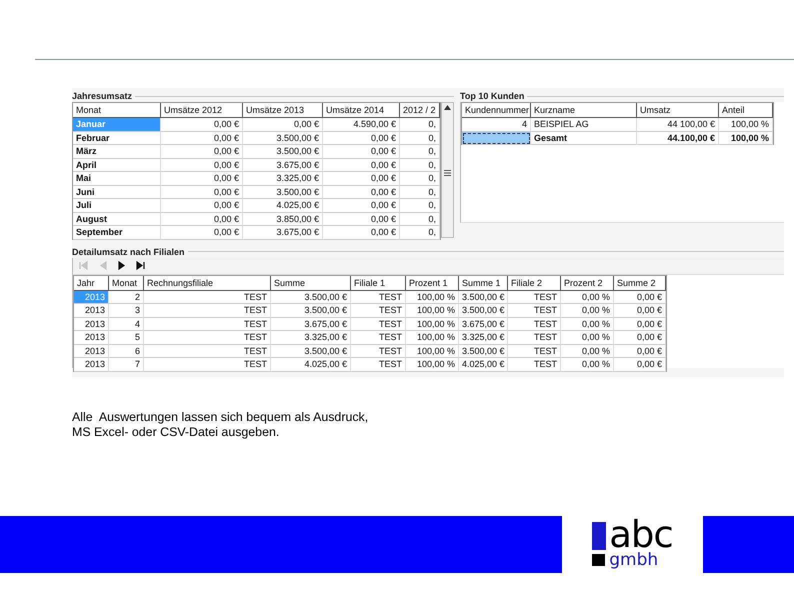  I want to click on column-header: Summe, so click(311, 283).